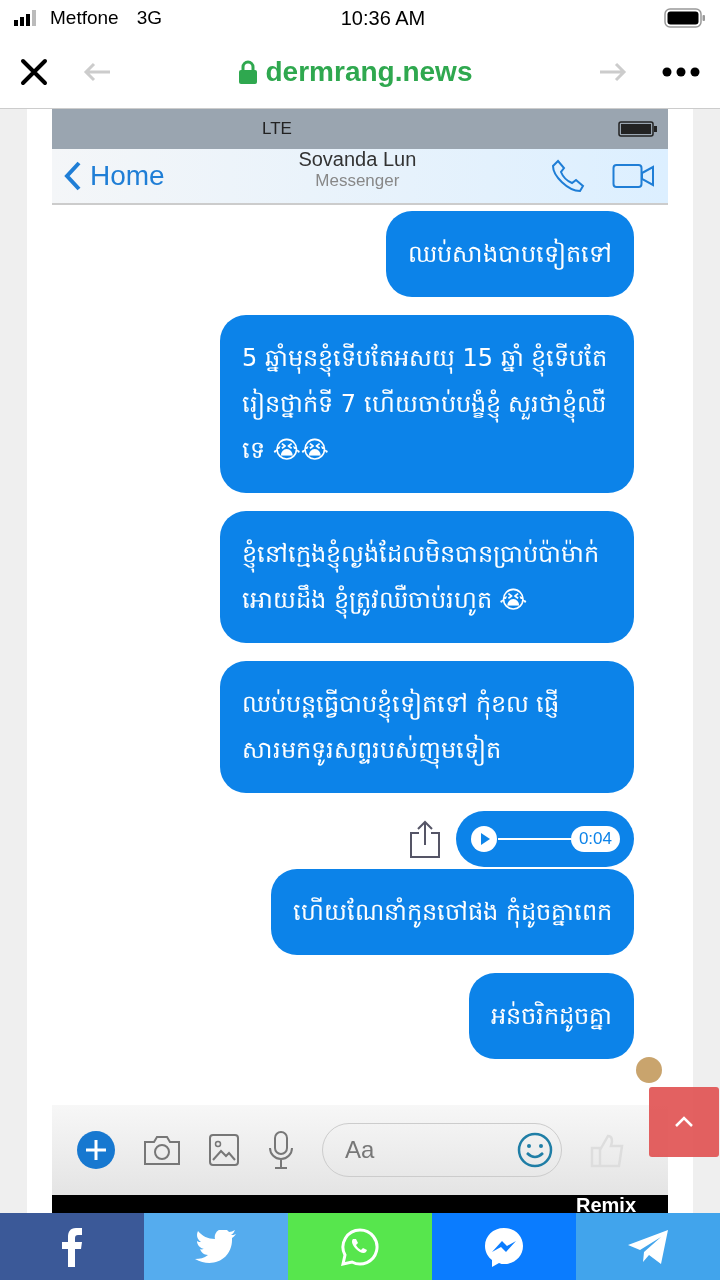 This screenshot has width=720, height=1280. I want to click on letter-f-icon, so click(72, 1246).